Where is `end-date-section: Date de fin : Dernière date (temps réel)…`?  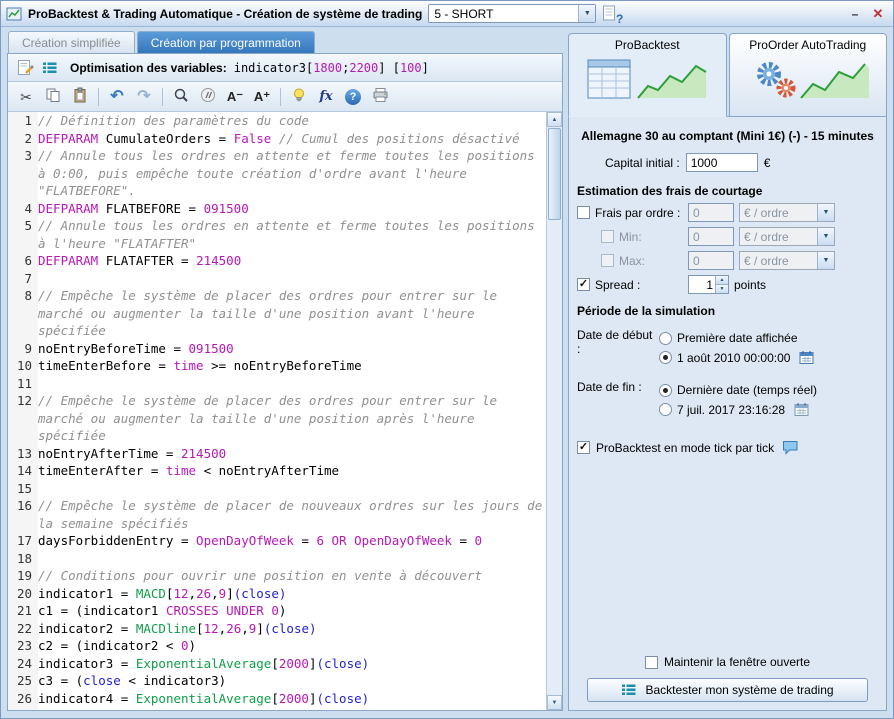 end-date-section: Date de fin : Dernière date (temps réel)… is located at coordinates (727, 400).